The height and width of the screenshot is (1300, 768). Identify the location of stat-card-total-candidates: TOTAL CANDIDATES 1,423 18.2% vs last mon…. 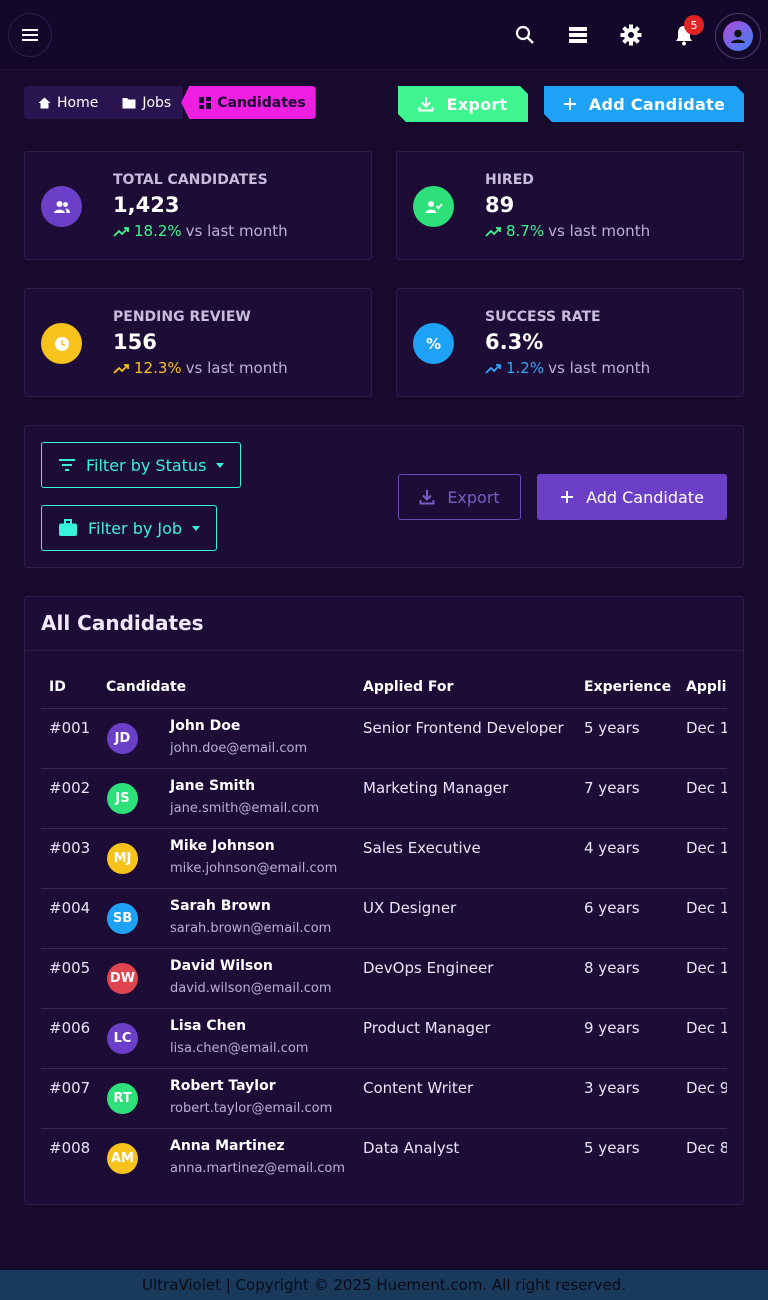
(198, 205).